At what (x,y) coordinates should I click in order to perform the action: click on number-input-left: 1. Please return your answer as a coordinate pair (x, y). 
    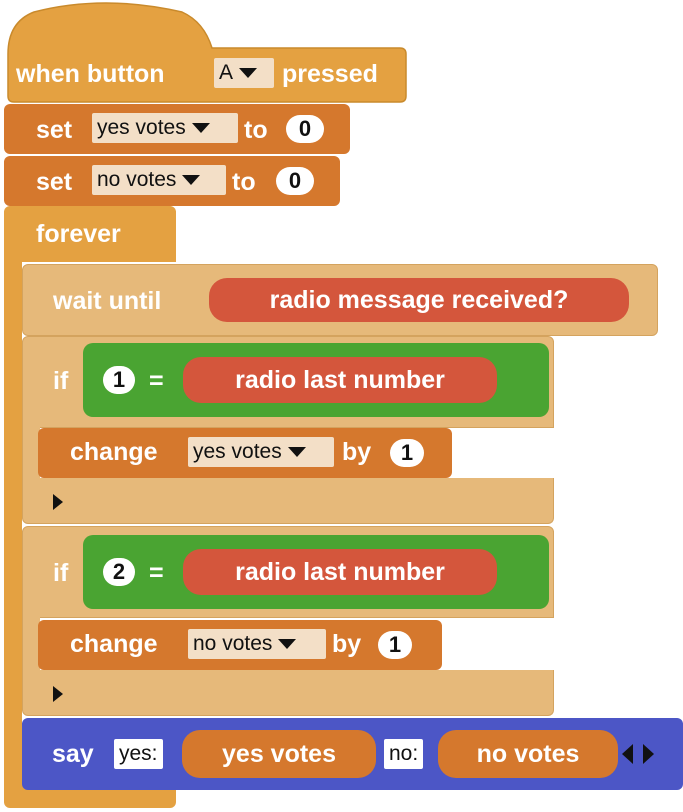
    Looking at the image, I should click on (119, 380).